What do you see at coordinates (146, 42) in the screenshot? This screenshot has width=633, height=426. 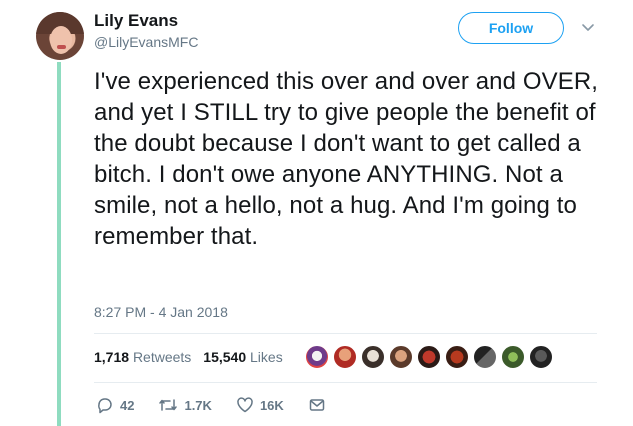 I see `user-handle: @LilyEvansMFC` at bounding box center [146, 42].